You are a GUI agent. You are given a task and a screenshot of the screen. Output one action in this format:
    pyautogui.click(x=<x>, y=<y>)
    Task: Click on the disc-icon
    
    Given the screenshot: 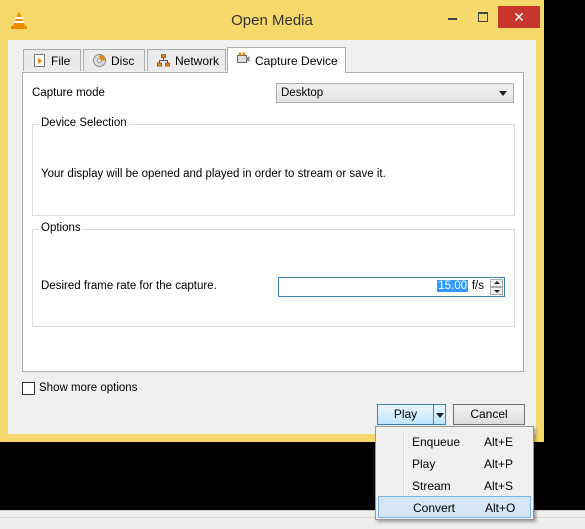 What is the action you would take?
    pyautogui.click(x=99, y=60)
    